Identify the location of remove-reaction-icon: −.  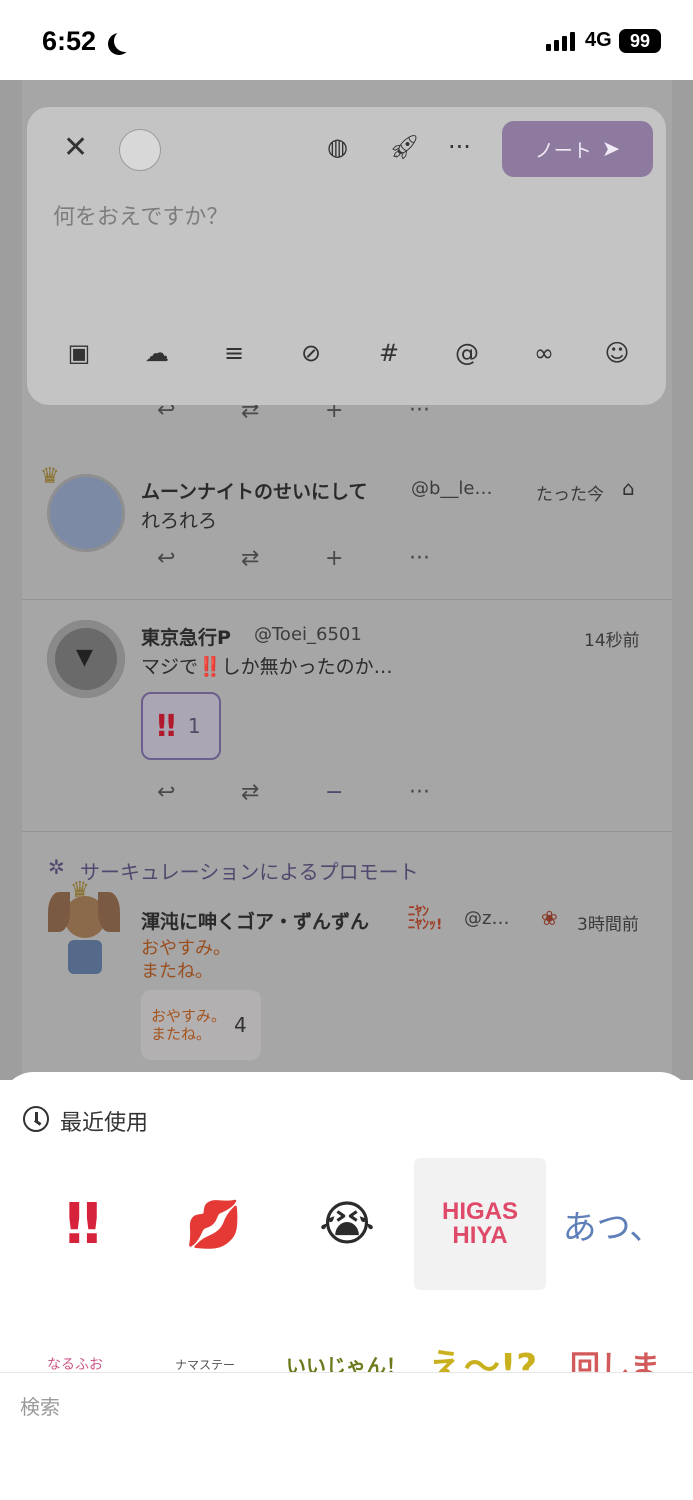
(367, 792).